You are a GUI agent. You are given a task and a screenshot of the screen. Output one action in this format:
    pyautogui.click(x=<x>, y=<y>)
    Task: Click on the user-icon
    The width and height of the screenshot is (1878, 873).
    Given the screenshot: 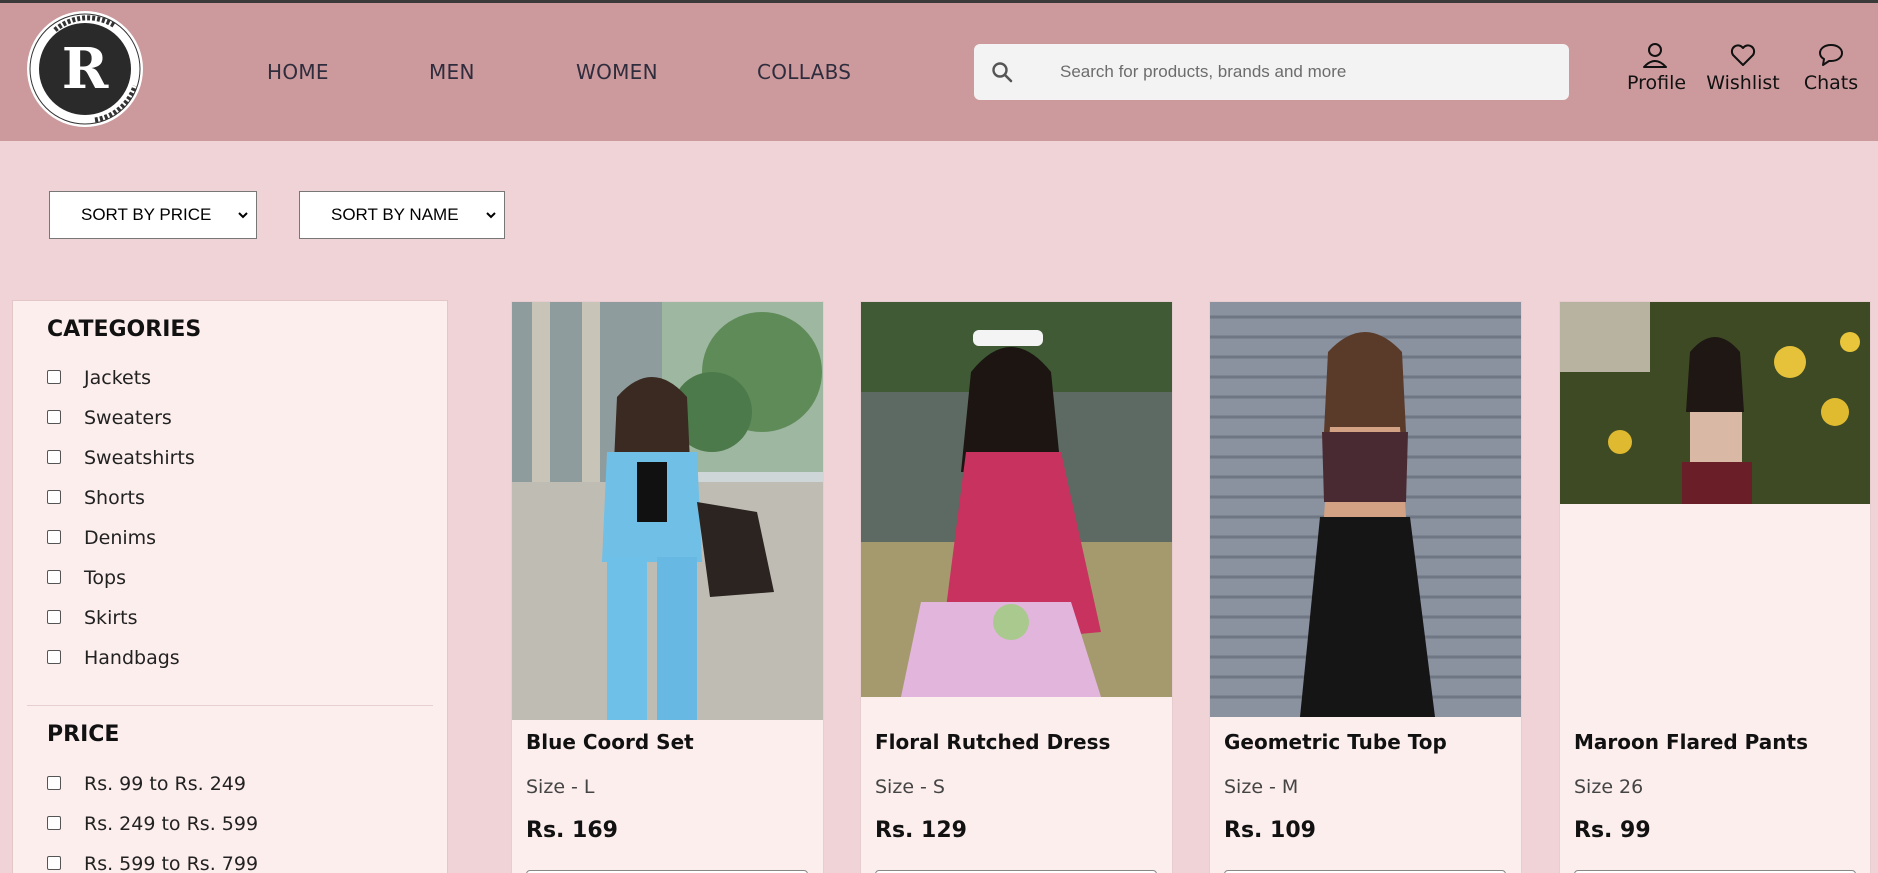 What is the action you would take?
    pyautogui.click(x=1655, y=55)
    